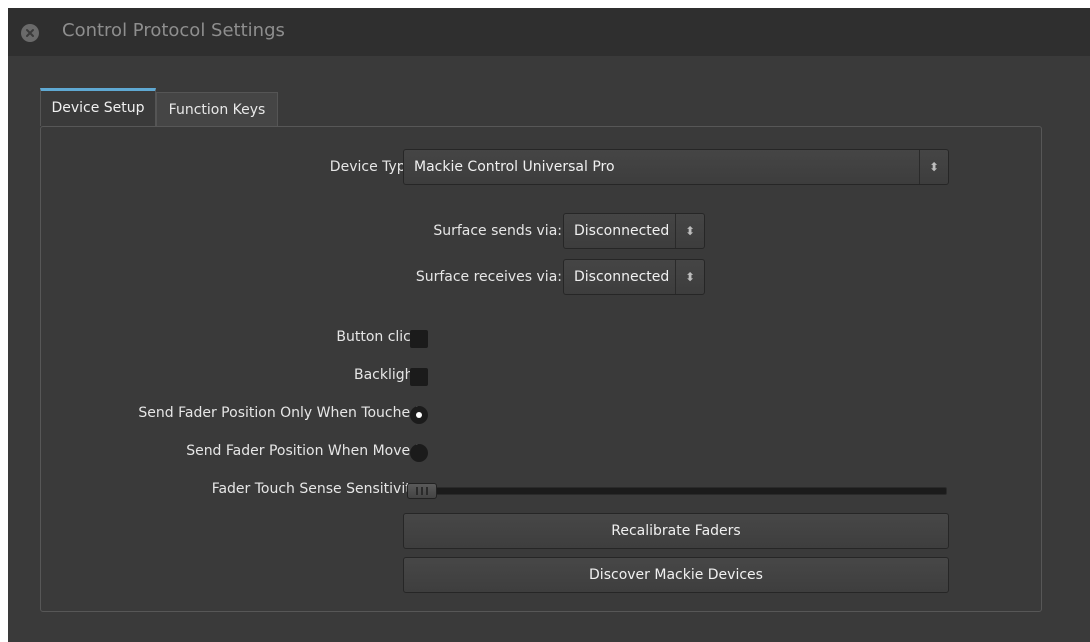  What do you see at coordinates (549, 32) in the screenshot?
I see `title-bar: Control Protocol Settings` at bounding box center [549, 32].